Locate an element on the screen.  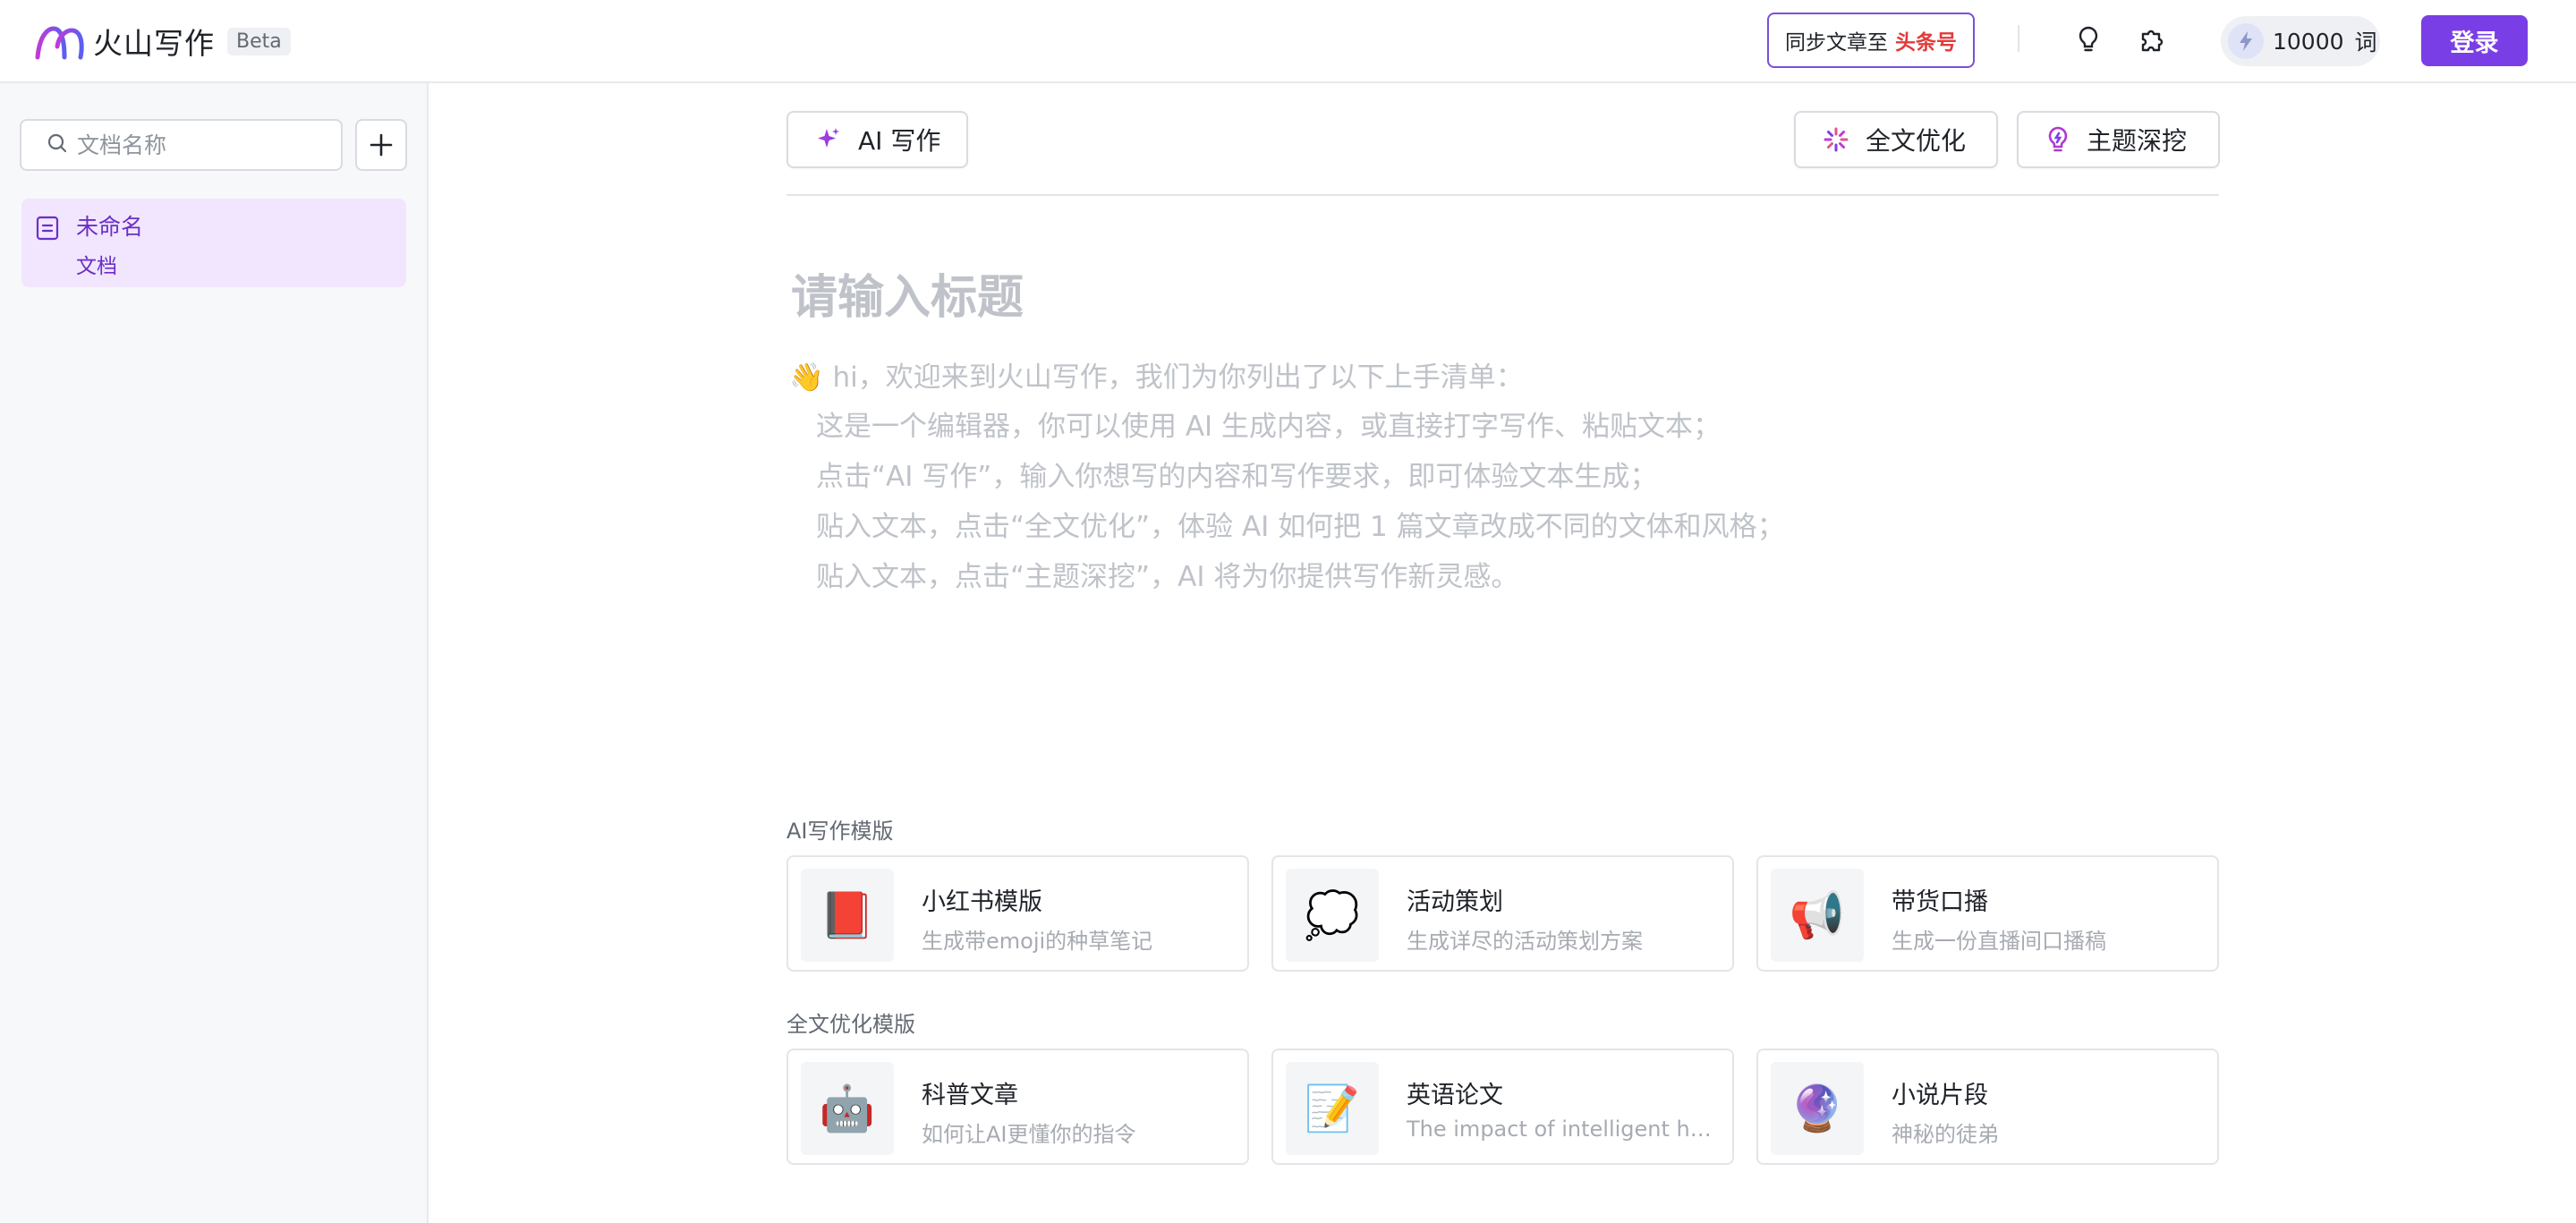
template-card-event-planning: 💭 活动策划 生成详尽的活动策划方案 is located at coordinates (1502, 913).